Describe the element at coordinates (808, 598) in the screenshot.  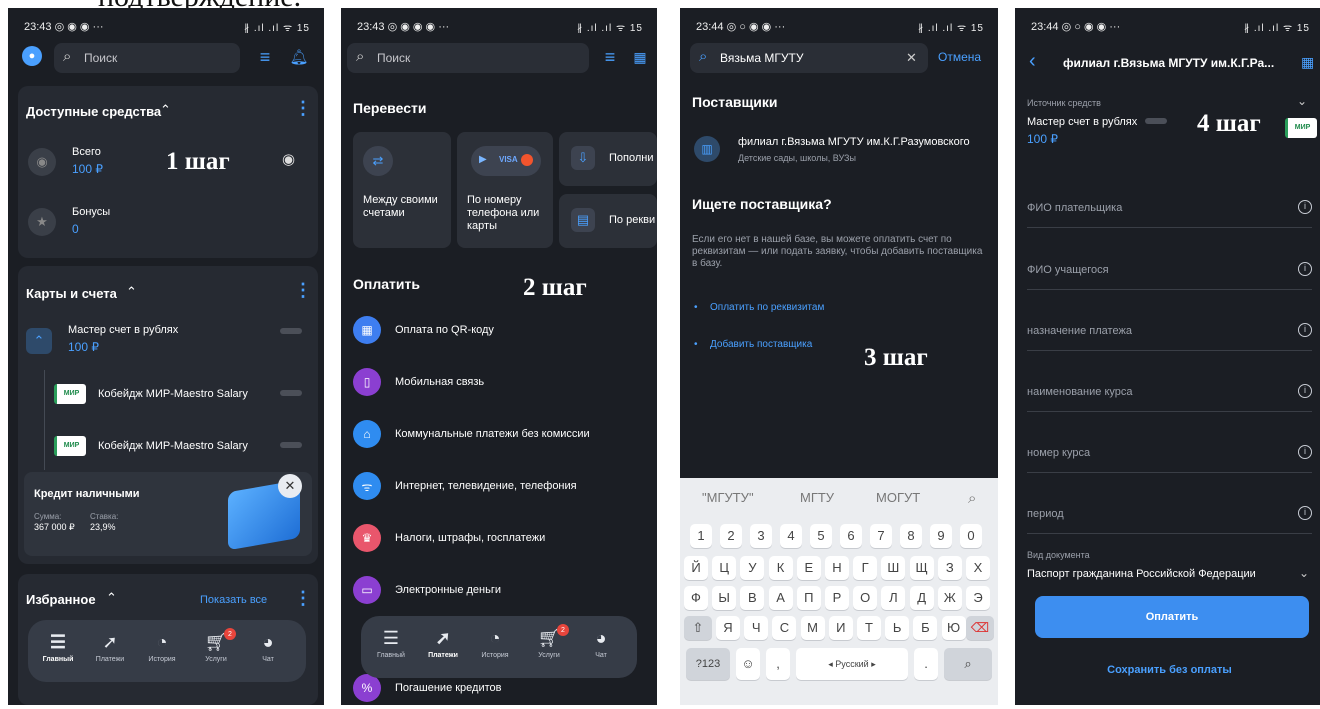
I see `letter-key: П` at that location.